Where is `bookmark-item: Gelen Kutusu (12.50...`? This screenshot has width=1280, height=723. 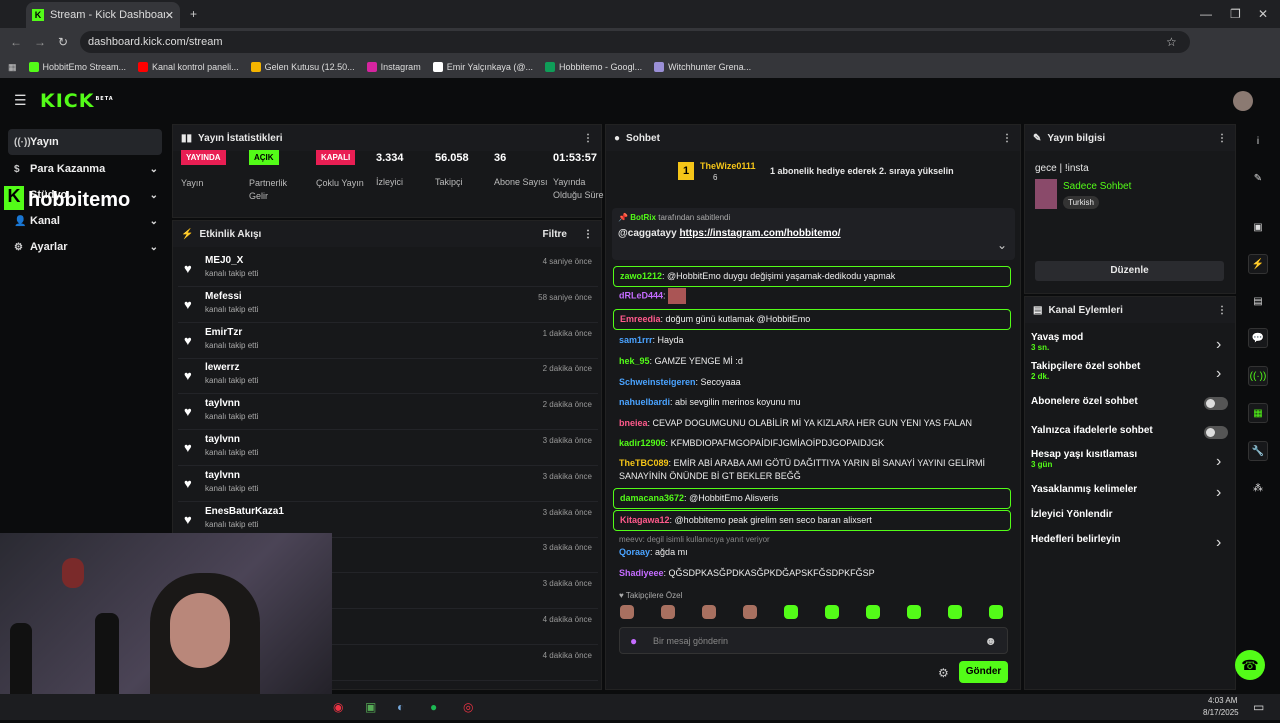
bookmark-item: Gelen Kutusu (12.50... is located at coordinates (302, 67).